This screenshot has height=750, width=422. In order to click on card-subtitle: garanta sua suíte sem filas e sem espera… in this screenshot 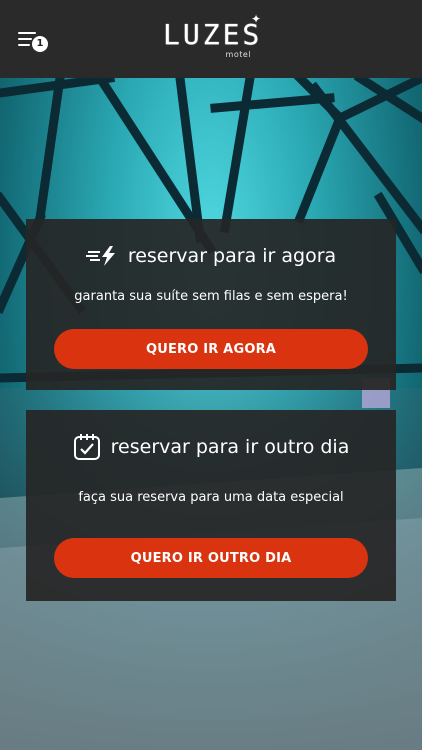, I will do `click(211, 296)`.